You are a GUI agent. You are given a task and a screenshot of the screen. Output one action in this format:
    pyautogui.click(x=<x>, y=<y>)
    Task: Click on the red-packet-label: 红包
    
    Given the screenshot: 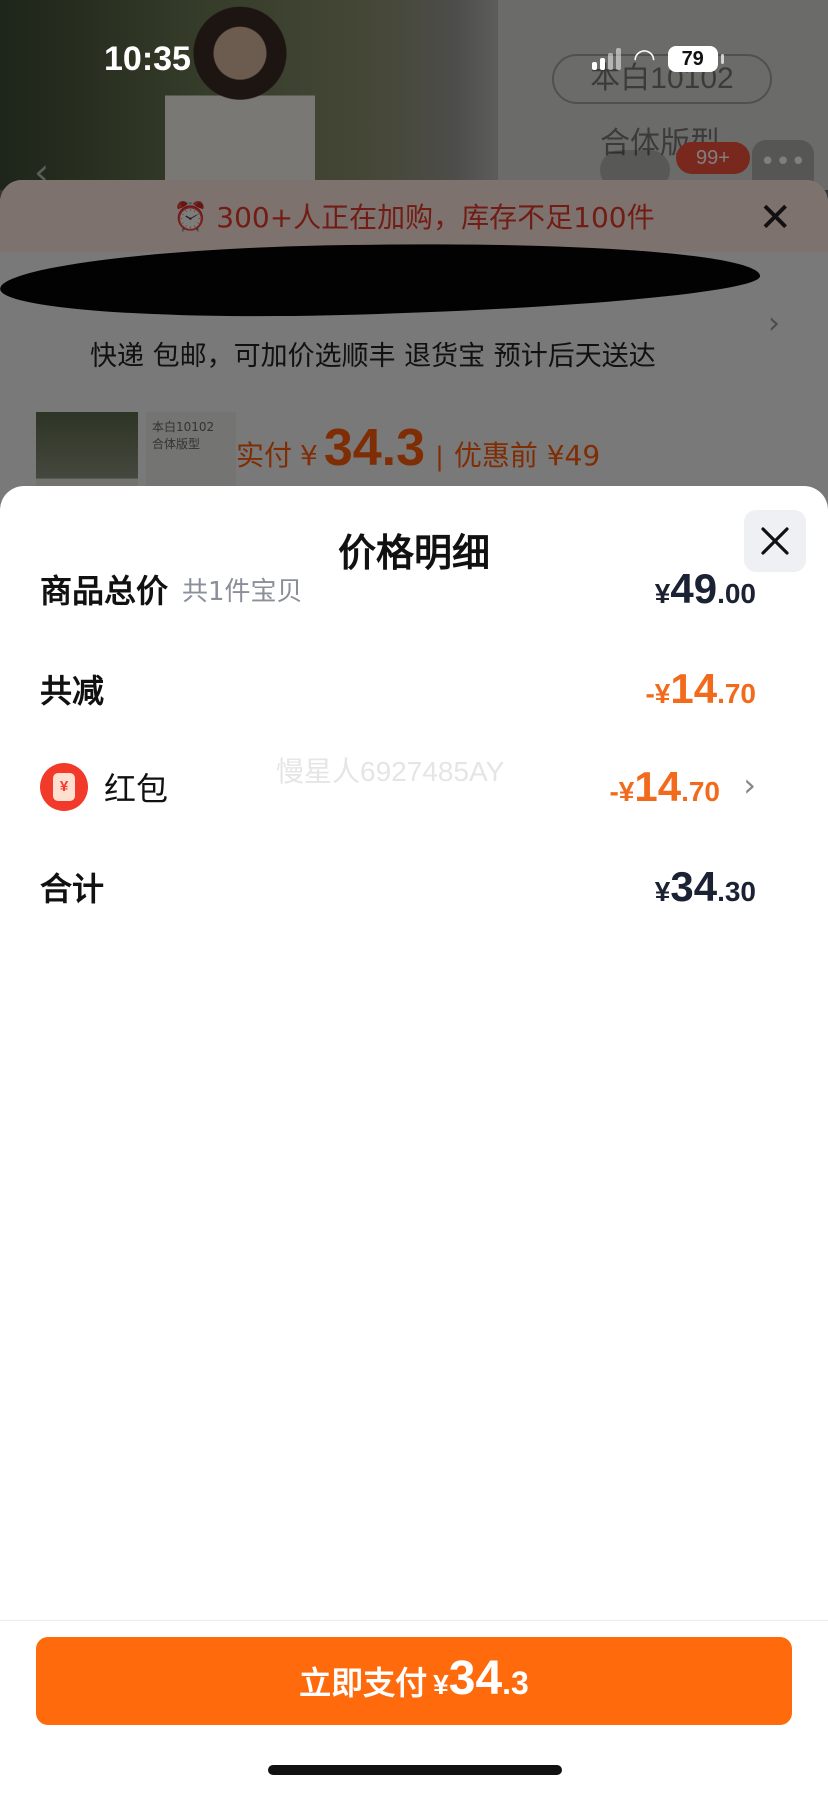 What is the action you would take?
    pyautogui.click(x=136, y=789)
    